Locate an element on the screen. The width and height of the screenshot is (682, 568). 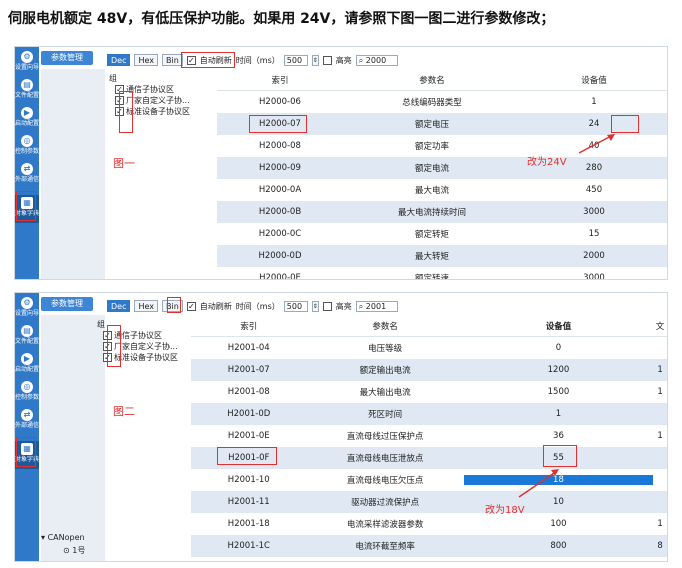
table-row: H2000-09 额定电流 280 is located at coordinates (442, 168).